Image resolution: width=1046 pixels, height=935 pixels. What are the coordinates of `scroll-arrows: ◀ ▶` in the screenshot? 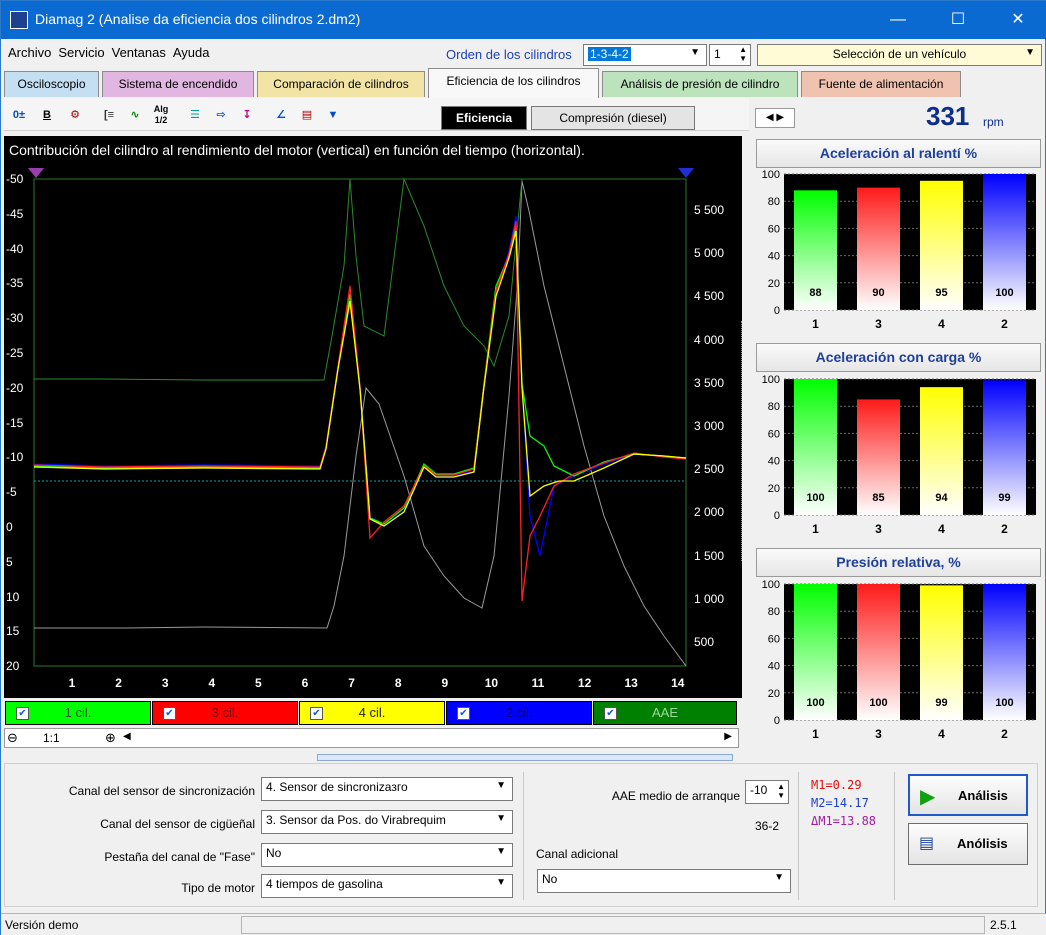 It's located at (775, 118).